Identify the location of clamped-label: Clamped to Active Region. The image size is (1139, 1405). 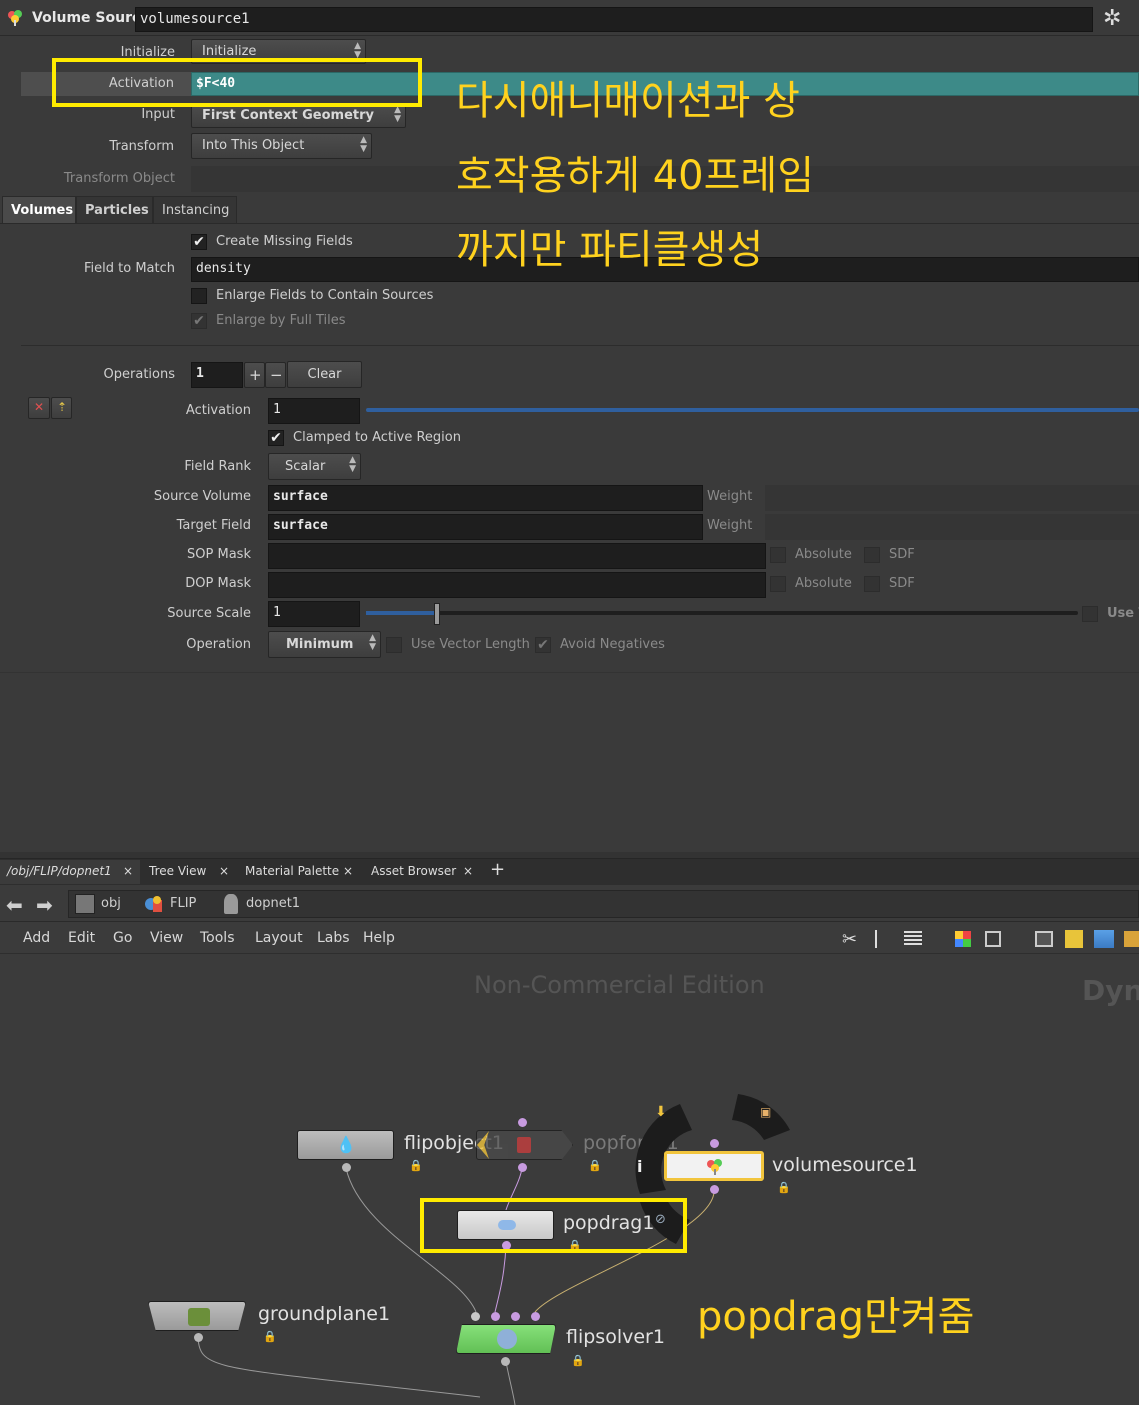
(377, 437).